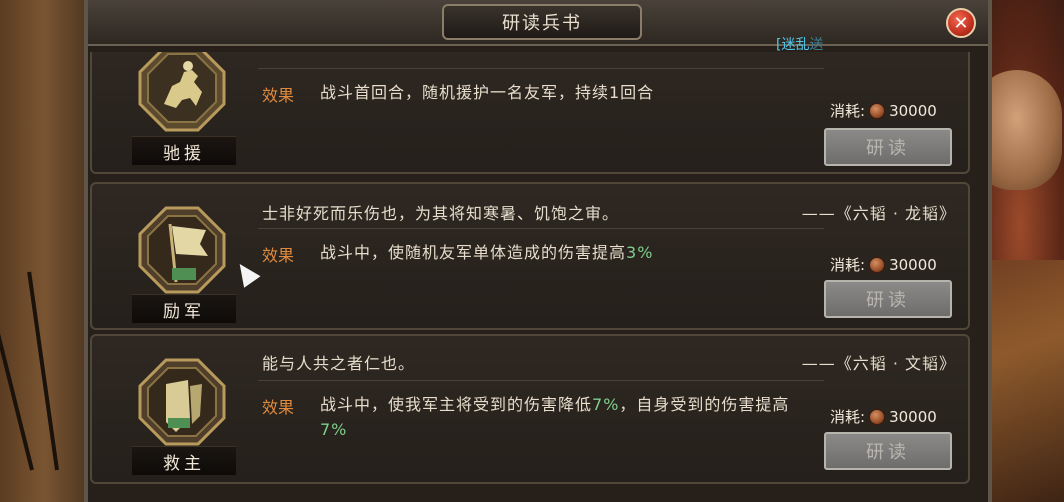 The image size is (1064, 502). What do you see at coordinates (334, 429) in the screenshot?
I see `effect-percent-2: 7%` at bounding box center [334, 429].